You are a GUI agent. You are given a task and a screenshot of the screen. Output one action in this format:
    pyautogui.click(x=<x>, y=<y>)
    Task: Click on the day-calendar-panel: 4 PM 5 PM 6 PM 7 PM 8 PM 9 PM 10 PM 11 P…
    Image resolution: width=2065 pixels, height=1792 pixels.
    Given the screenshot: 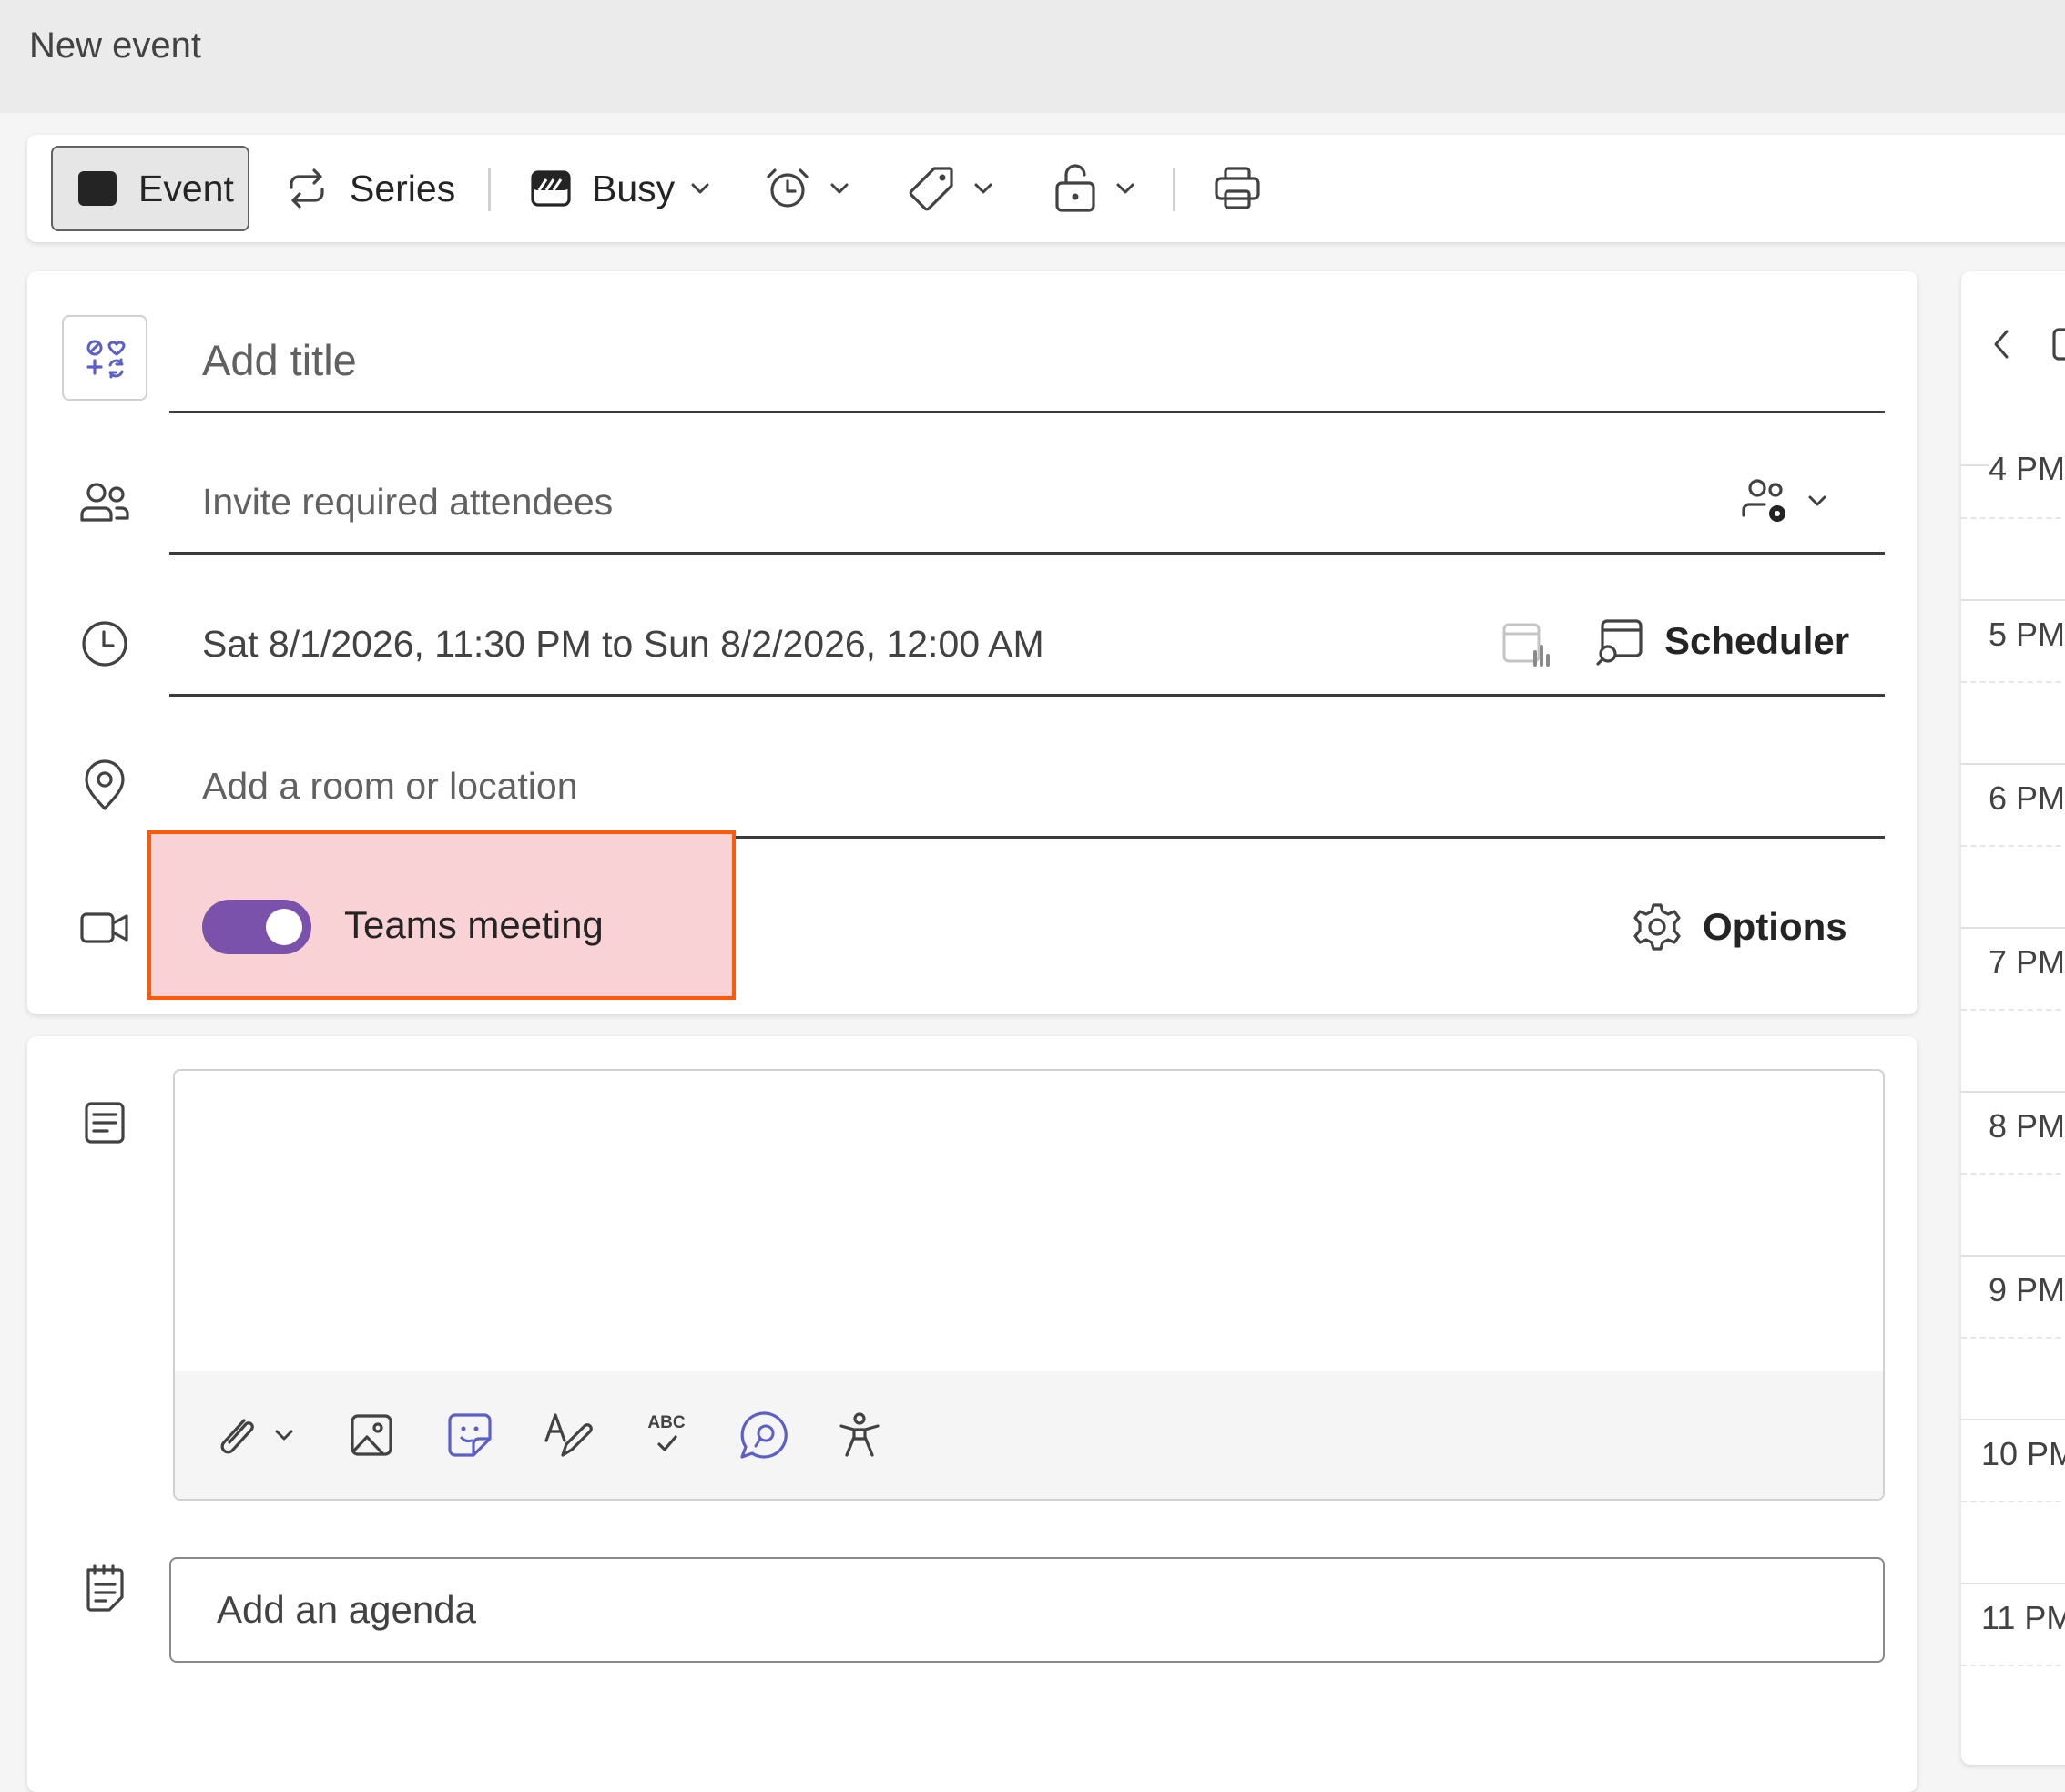 What is the action you would take?
    pyautogui.click(x=2013, y=1018)
    